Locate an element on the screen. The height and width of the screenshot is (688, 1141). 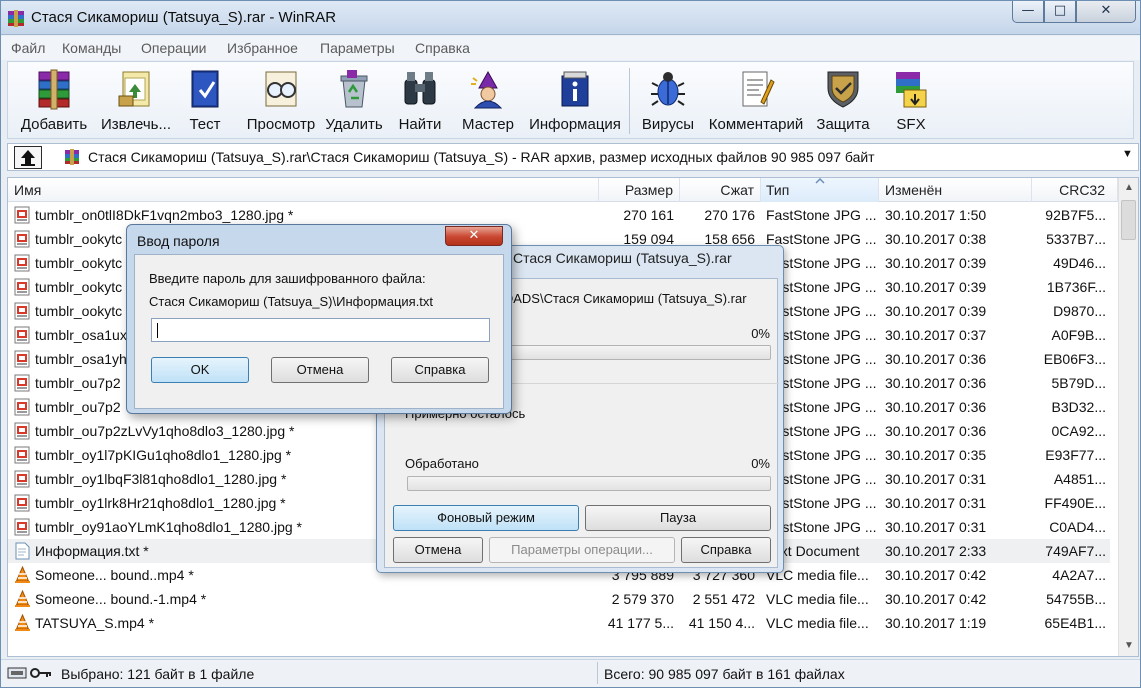
add-button: Добавить is located at coordinates (54, 101).